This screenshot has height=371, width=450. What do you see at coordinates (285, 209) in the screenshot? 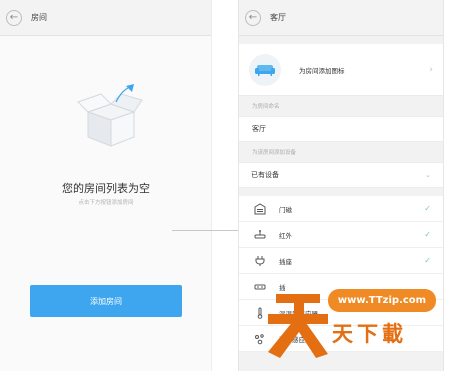
I see `device-name: 门磁` at bounding box center [285, 209].